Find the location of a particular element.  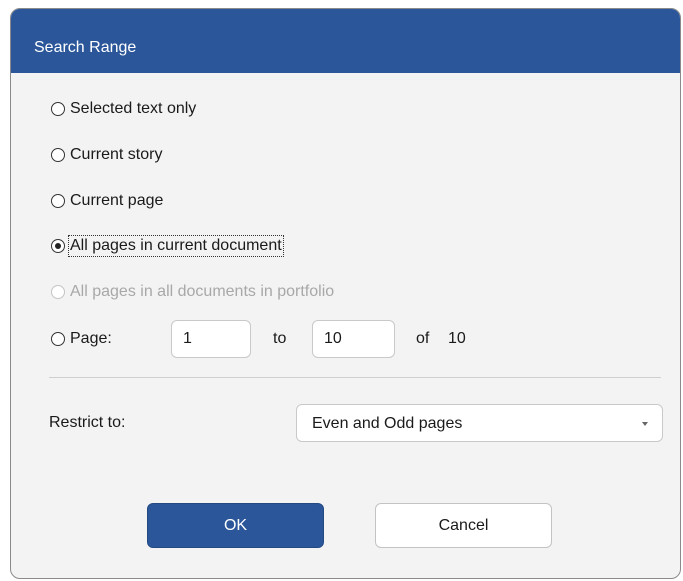

radio-label-page: Page: is located at coordinates (91, 338).